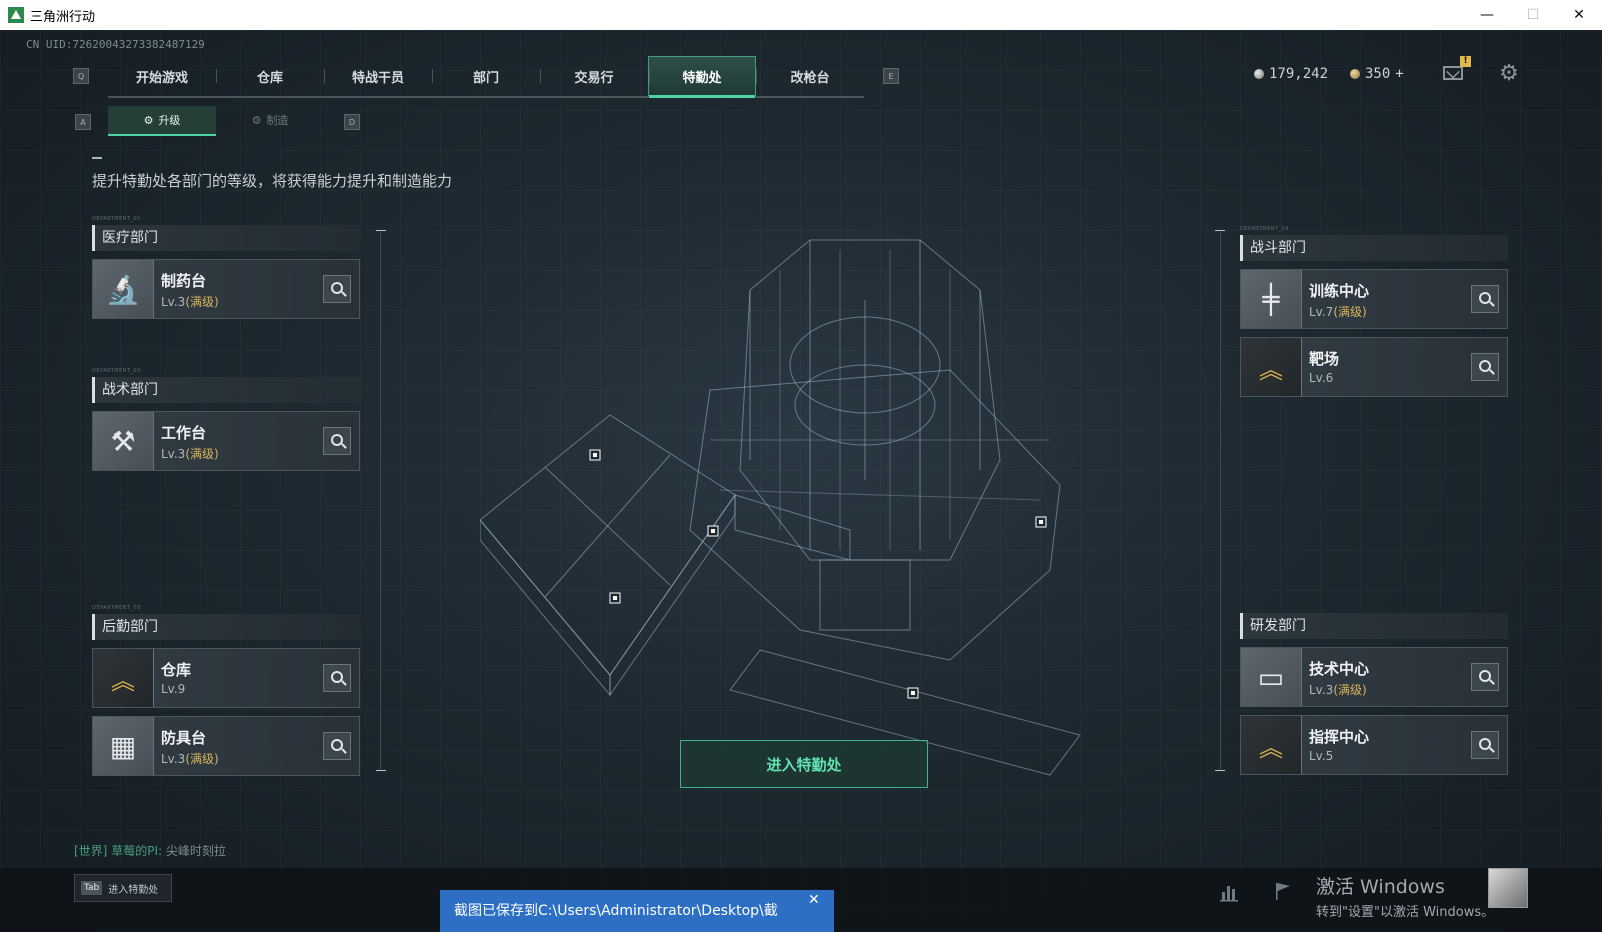 This screenshot has height=932, width=1602. I want to click on dept-combat-header: 战斗部门, so click(1374, 248).